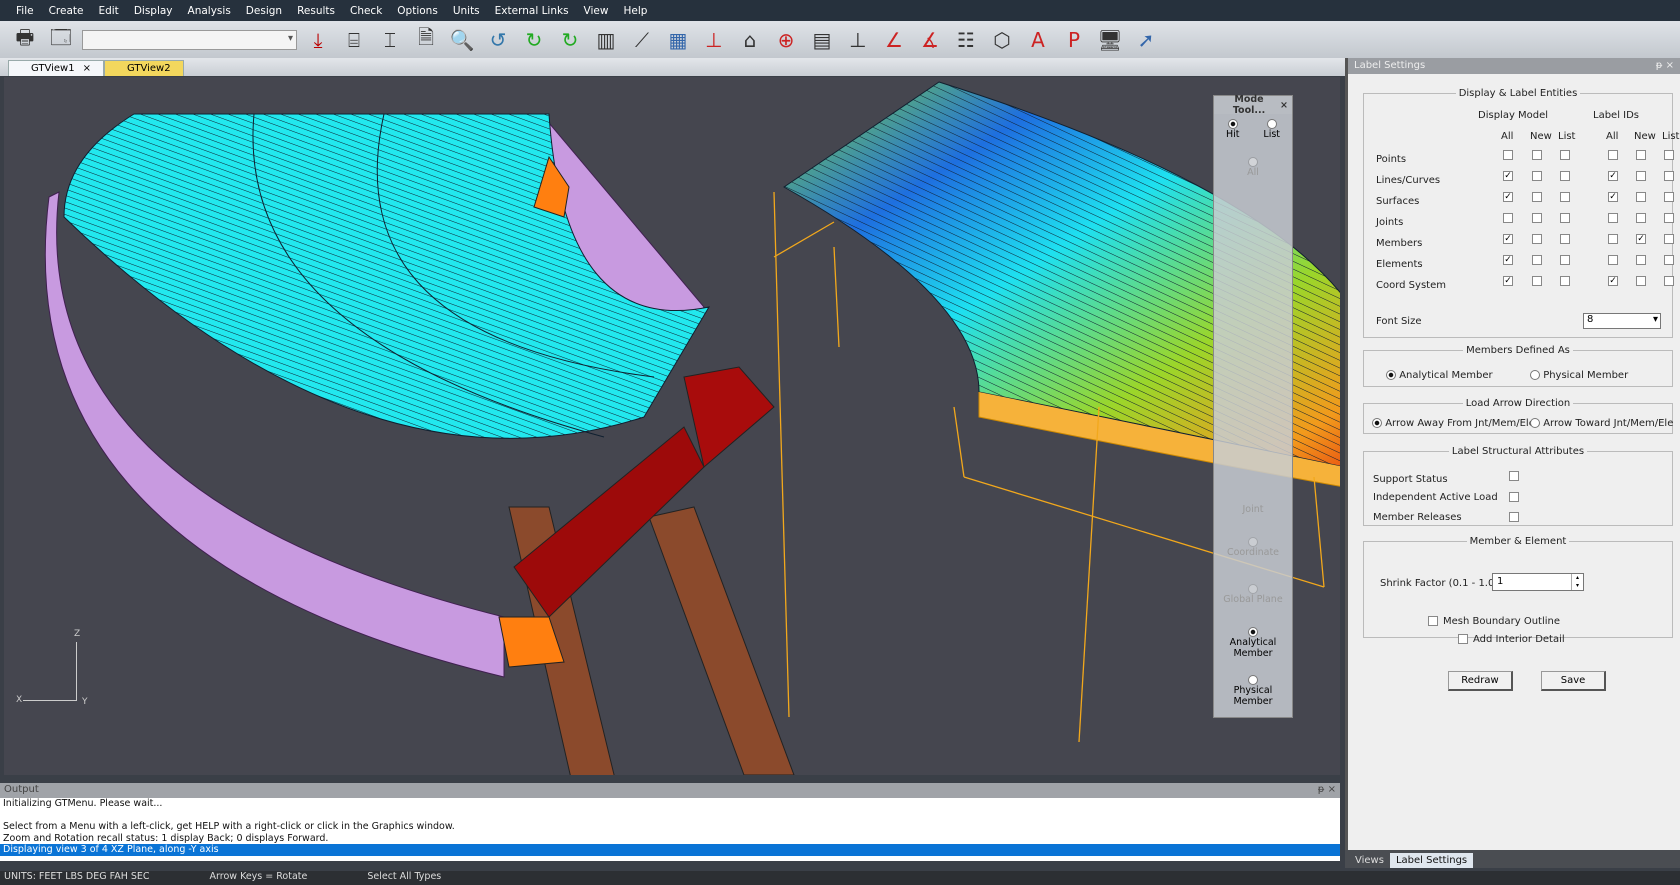  What do you see at coordinates (56, 68) in the screenshot?
I see `tab-gtview1: GTView1 ×` at bounding box center [56, 68].